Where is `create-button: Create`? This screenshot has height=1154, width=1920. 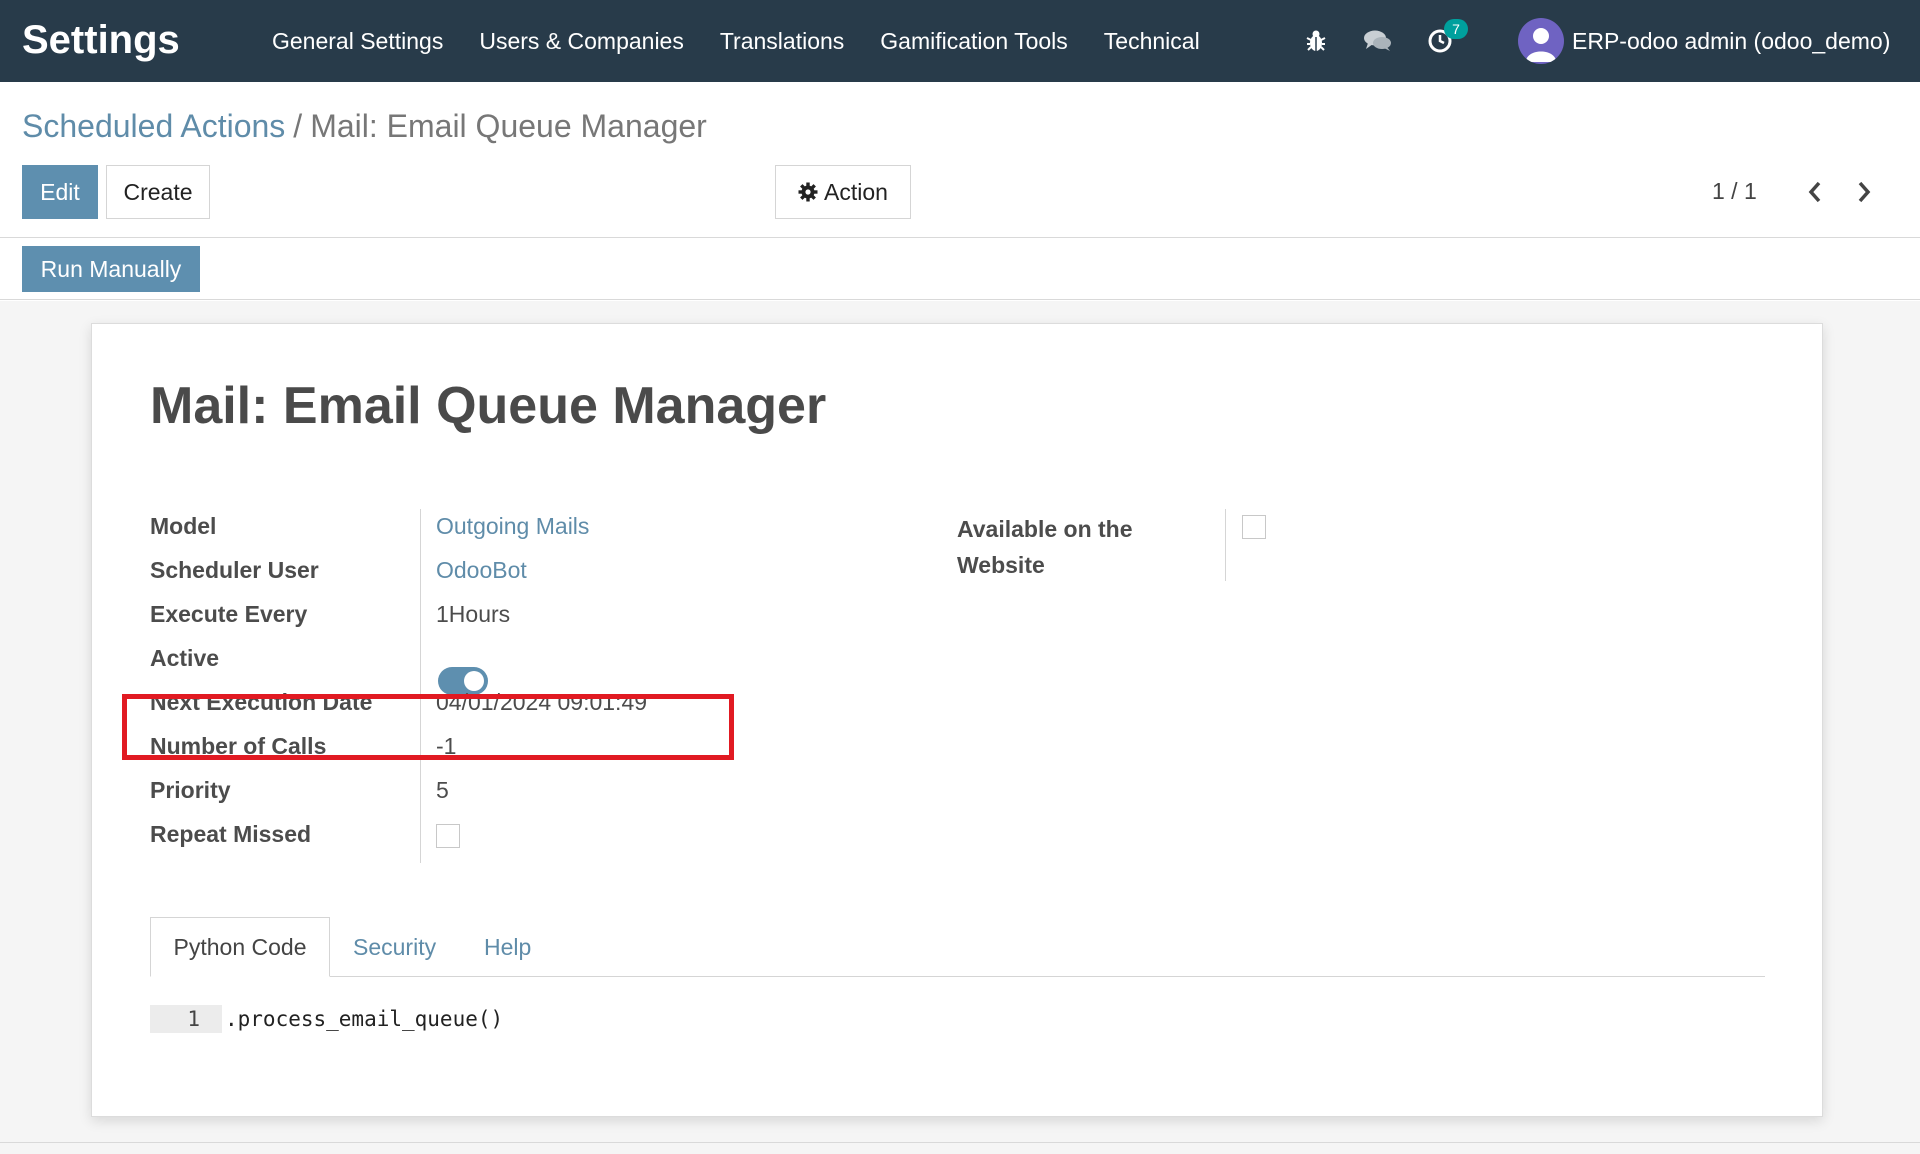 create-button: Create is located at coordinates (158, 192).